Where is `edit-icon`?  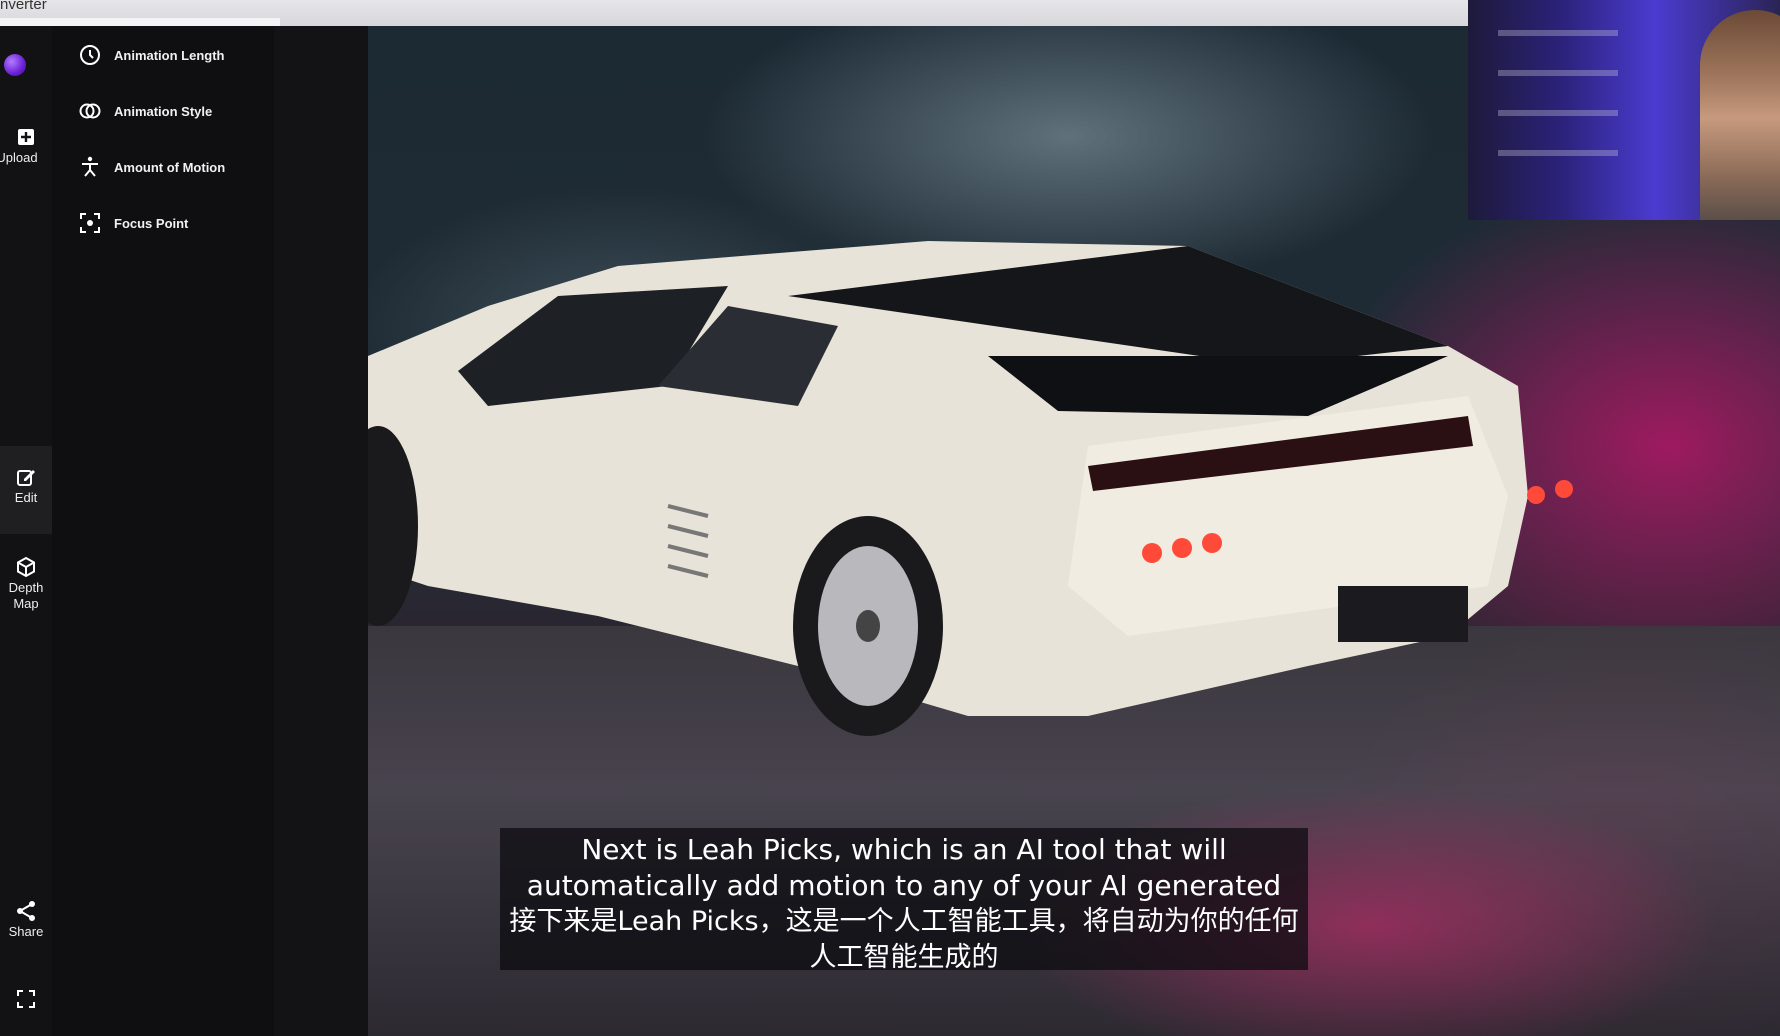
edit-icon is located at coordinates (26, 478).